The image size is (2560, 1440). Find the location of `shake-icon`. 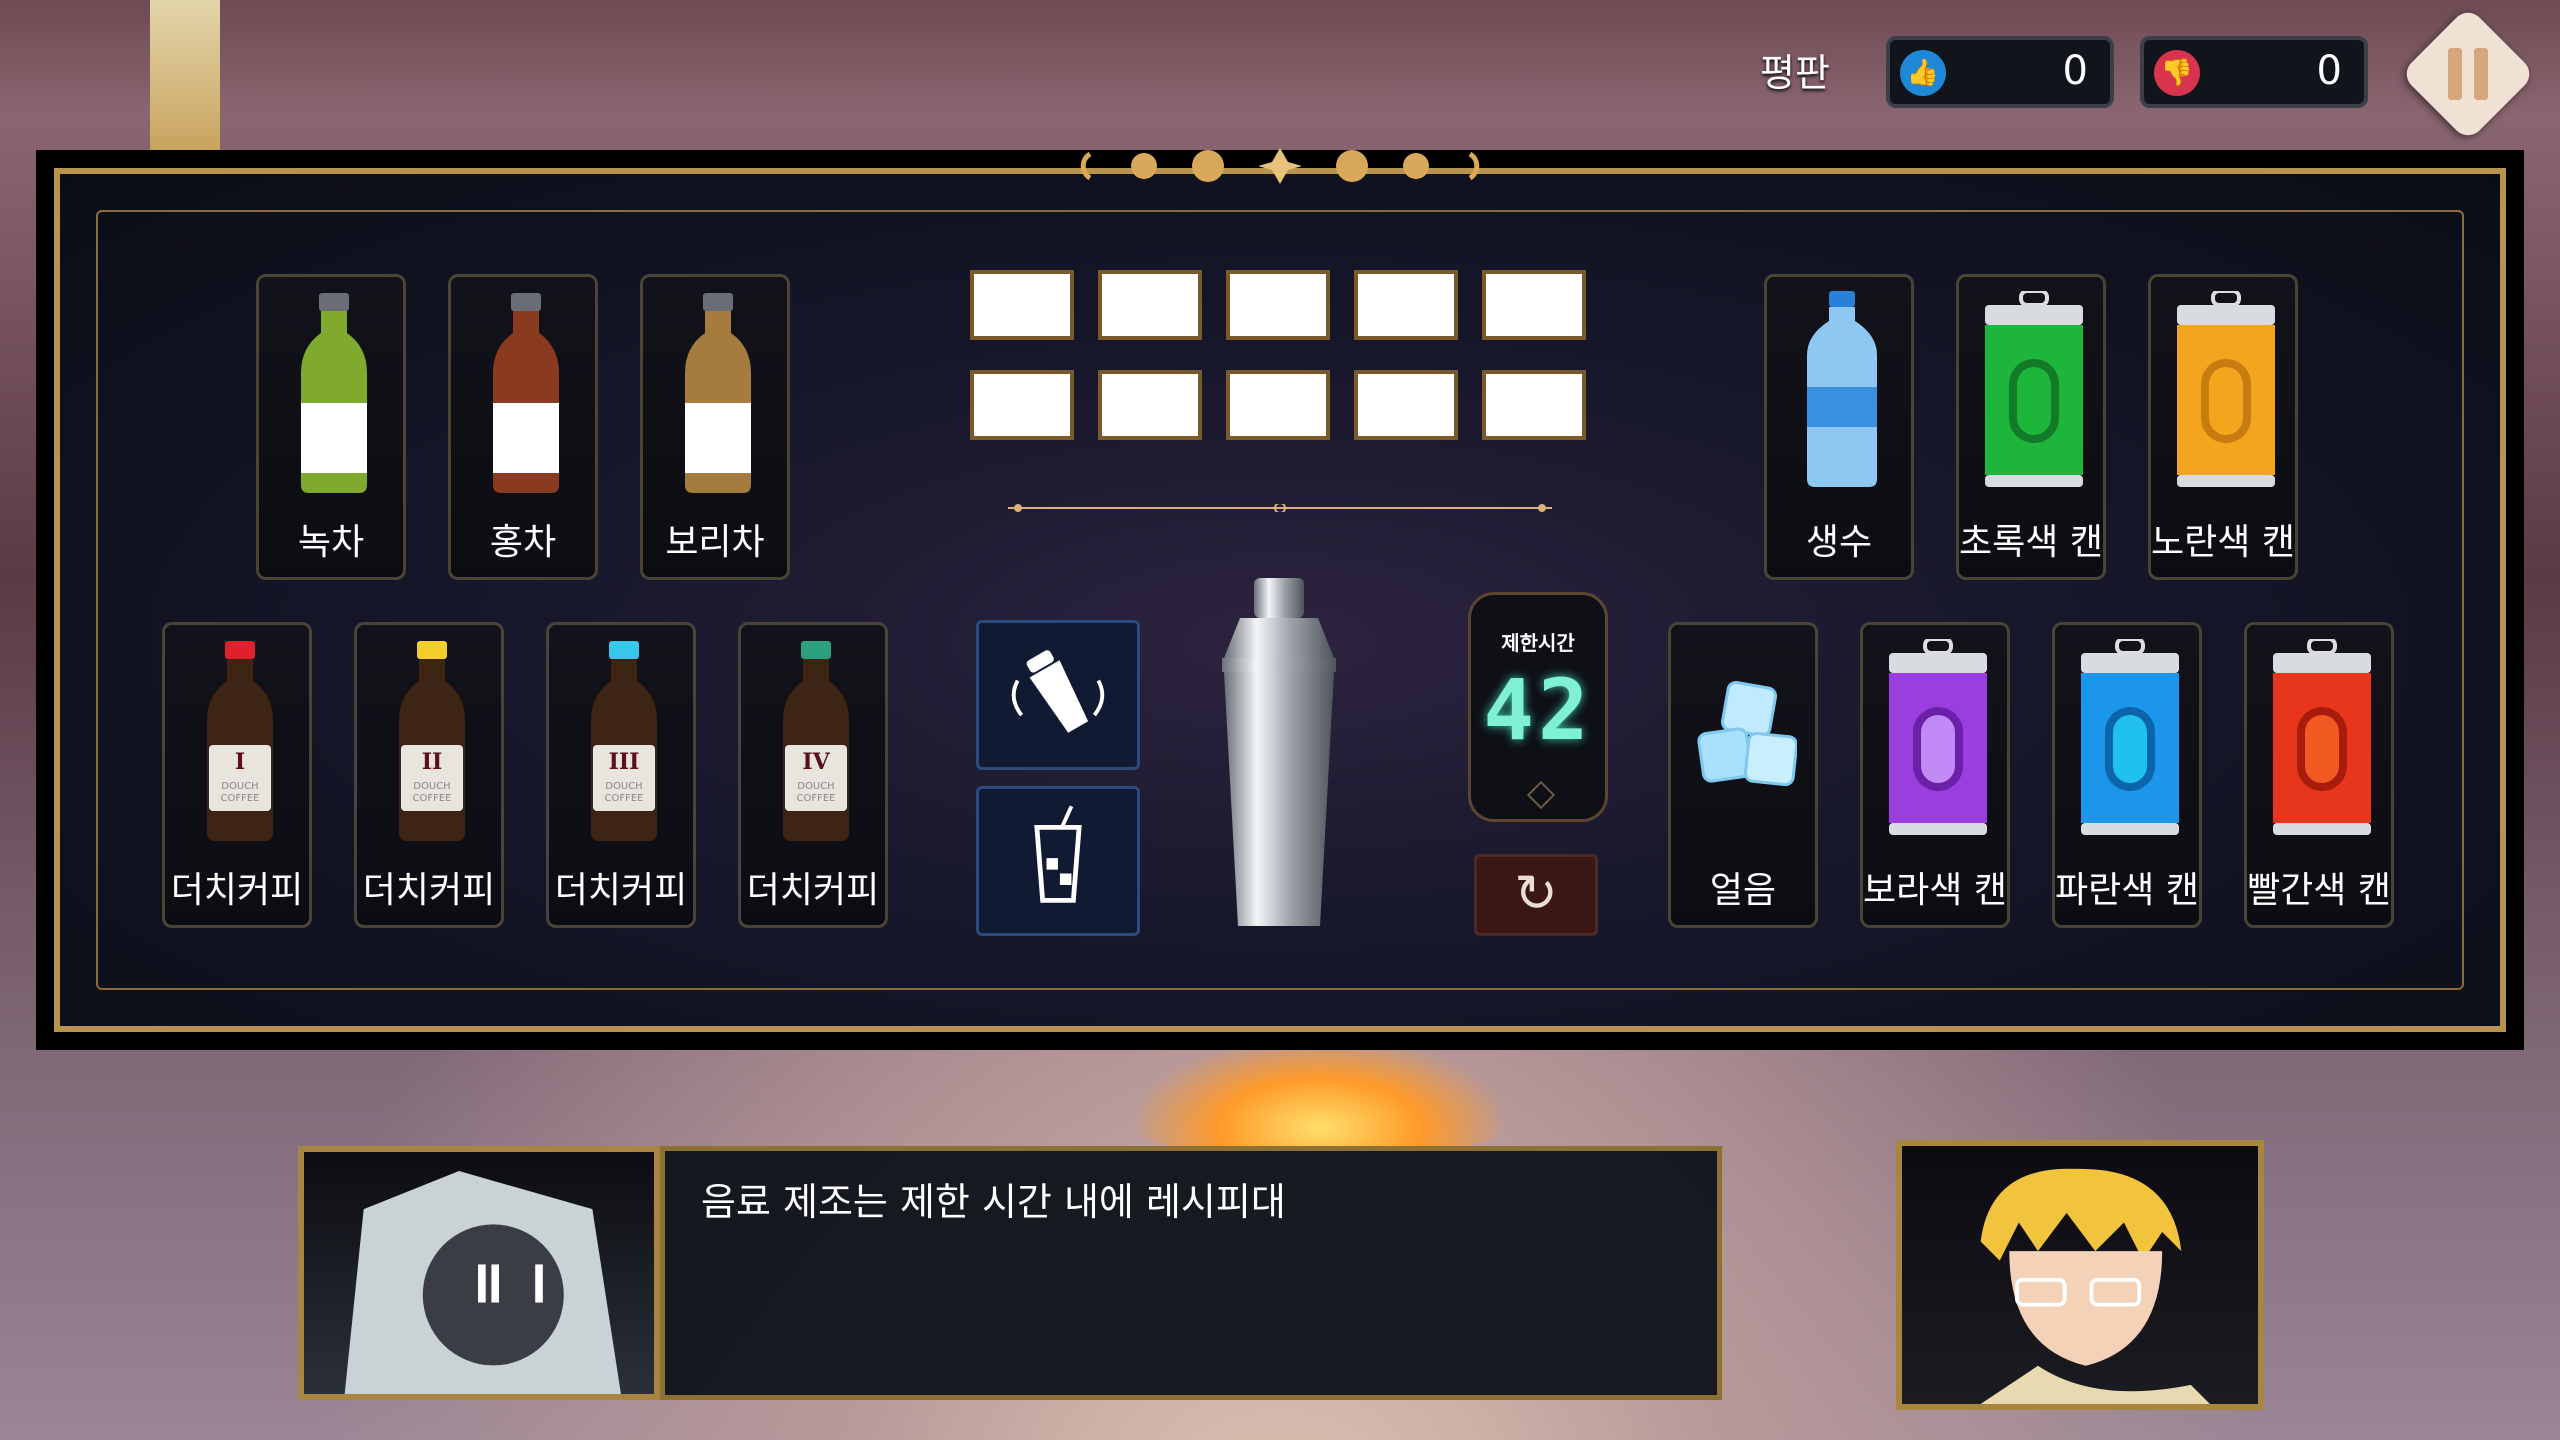

shake-icon is located at coordinates (1058, 691).